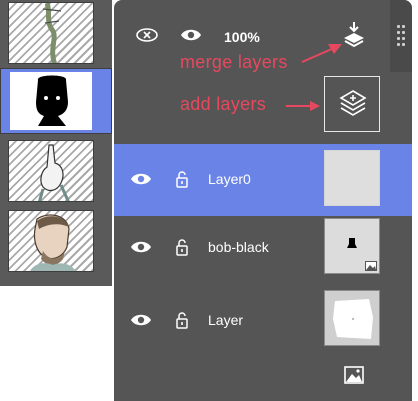 This screenshot has width=418, height=401. I want to click on add-layer-icon, so click(353, 103).